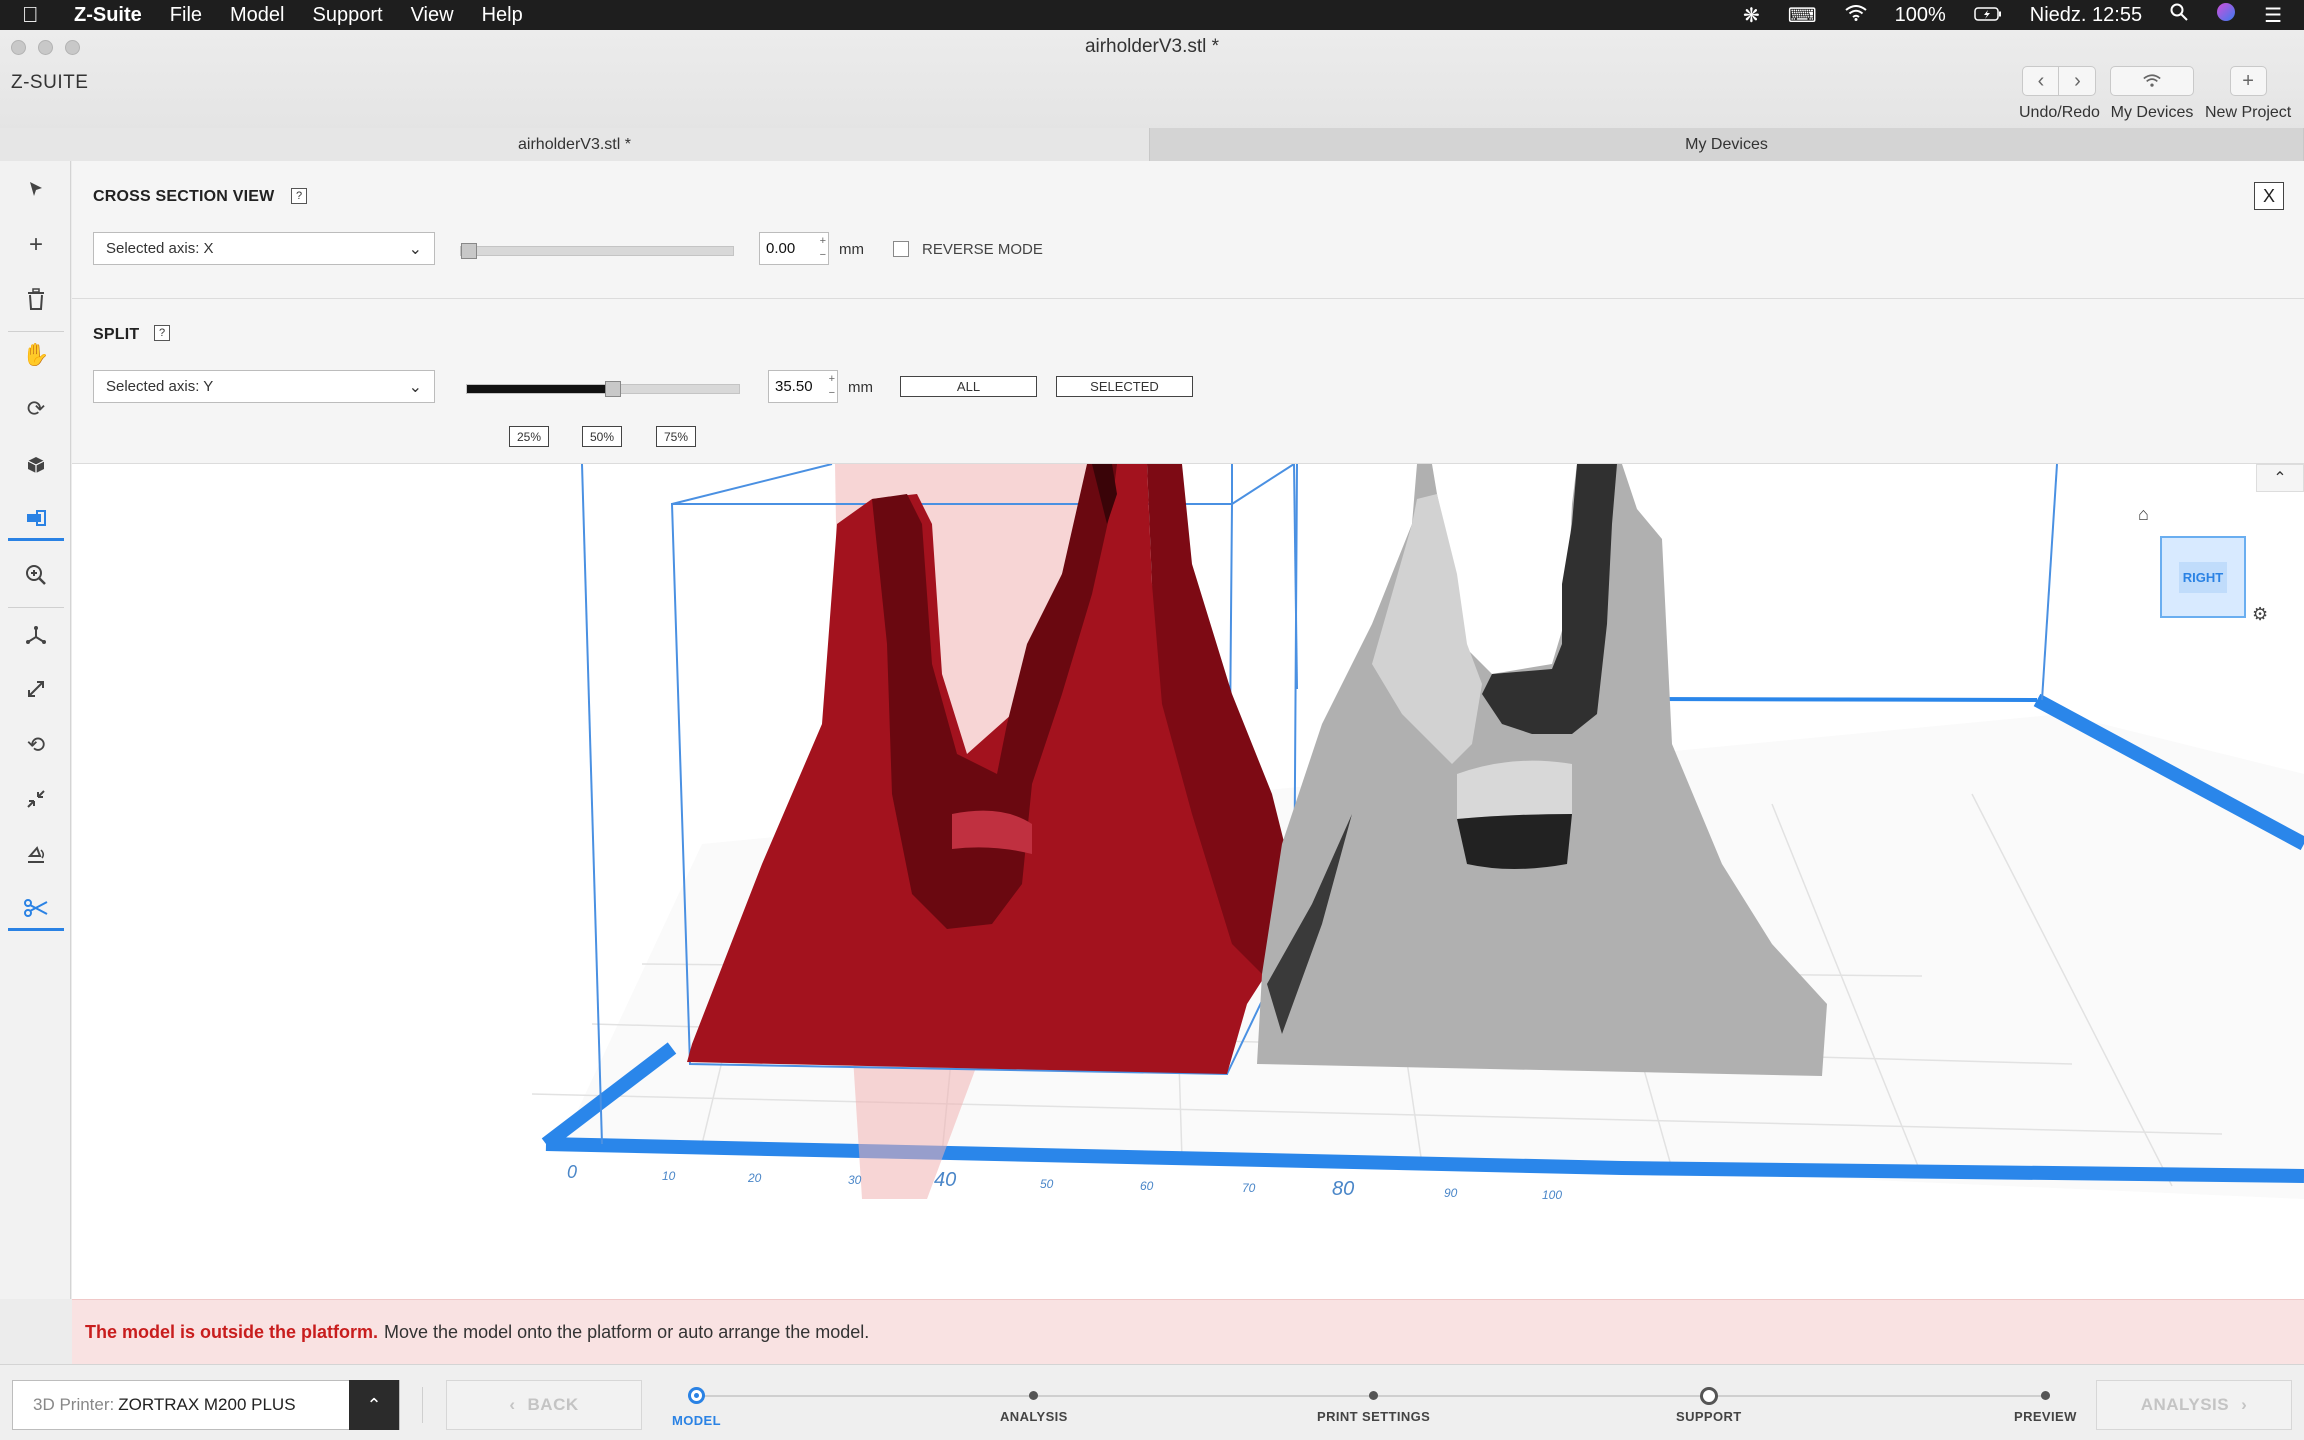  I want to click on cross-section-help-button: ?, so click(299, 196).